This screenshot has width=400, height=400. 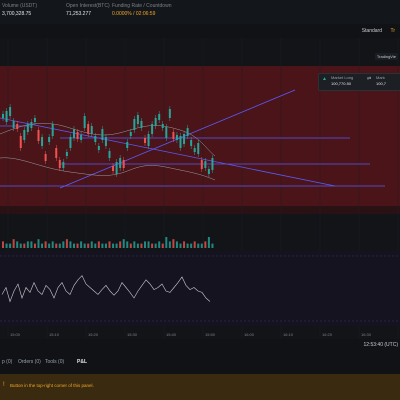 What do you see at coordinates (210, 334) in the screenshot?
I see `time-tick-label: 15:50` at bounding box center [210, 334].